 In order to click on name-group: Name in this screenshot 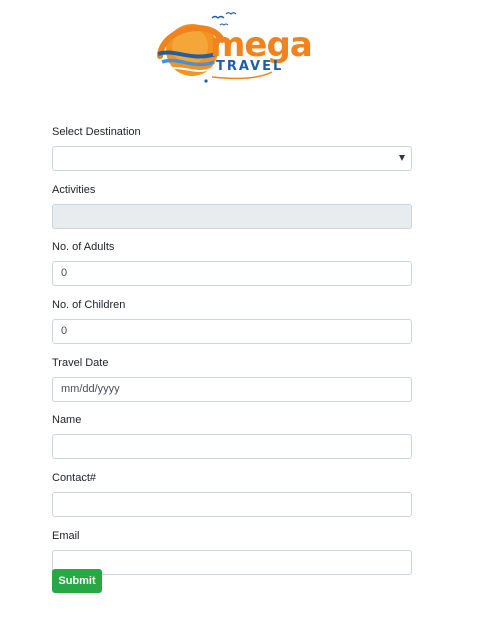, I will do `click(232, 442)`.